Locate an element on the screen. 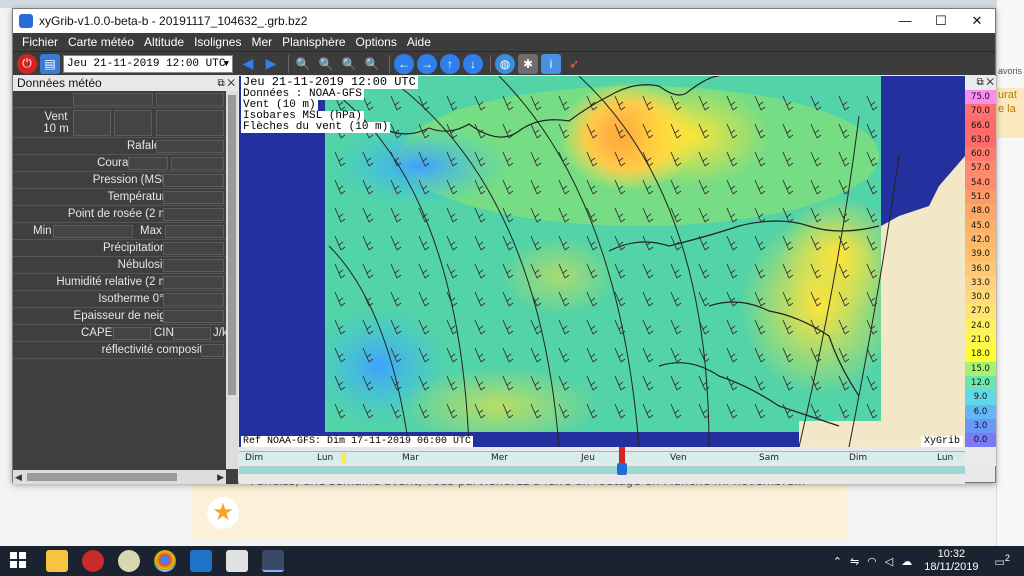 This screenshot has height=576, width=1024. star-icon: ★ is located at coordinates (223, 513).